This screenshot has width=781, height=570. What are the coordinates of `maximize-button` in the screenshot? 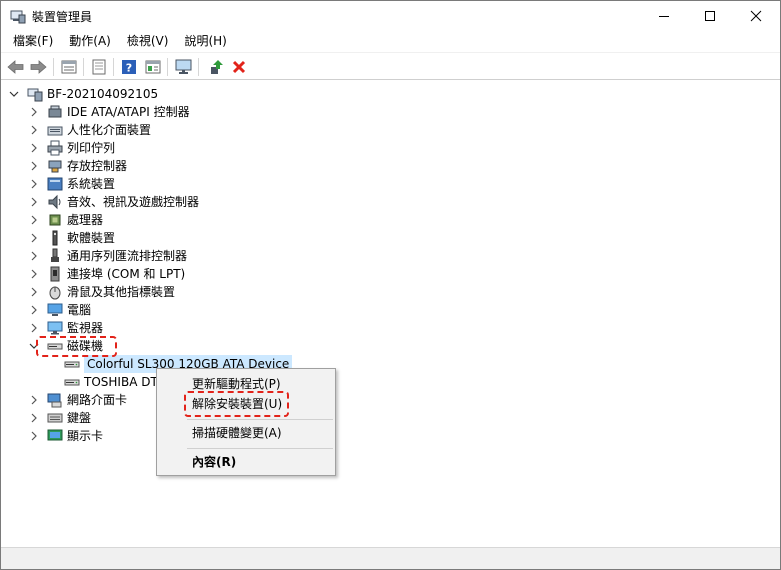 It's located at (710, 16).